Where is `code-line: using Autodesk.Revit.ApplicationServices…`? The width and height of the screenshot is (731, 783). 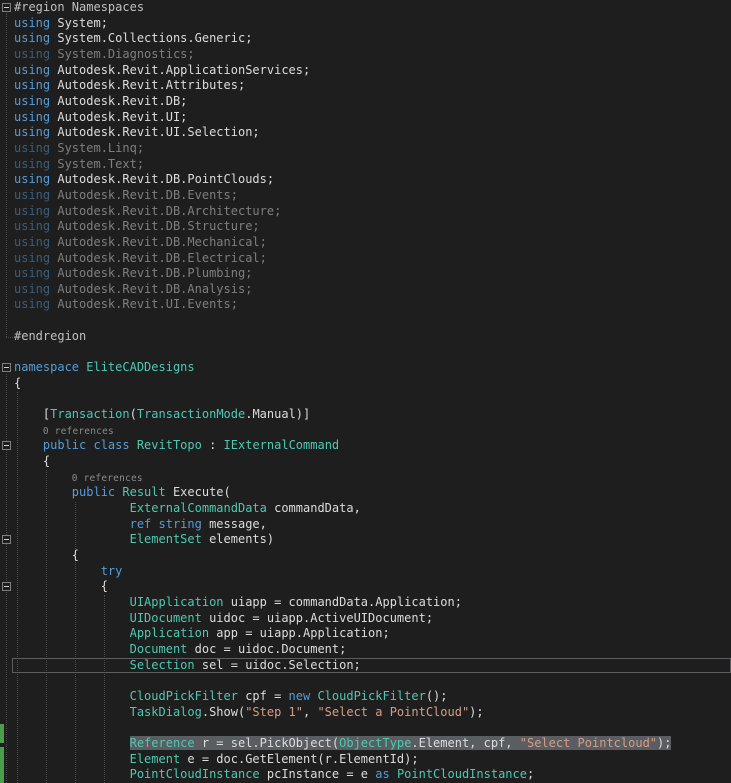 code-line: using Autodesk.Revit.ApplicationServices… is located at coordinates (365, 71).